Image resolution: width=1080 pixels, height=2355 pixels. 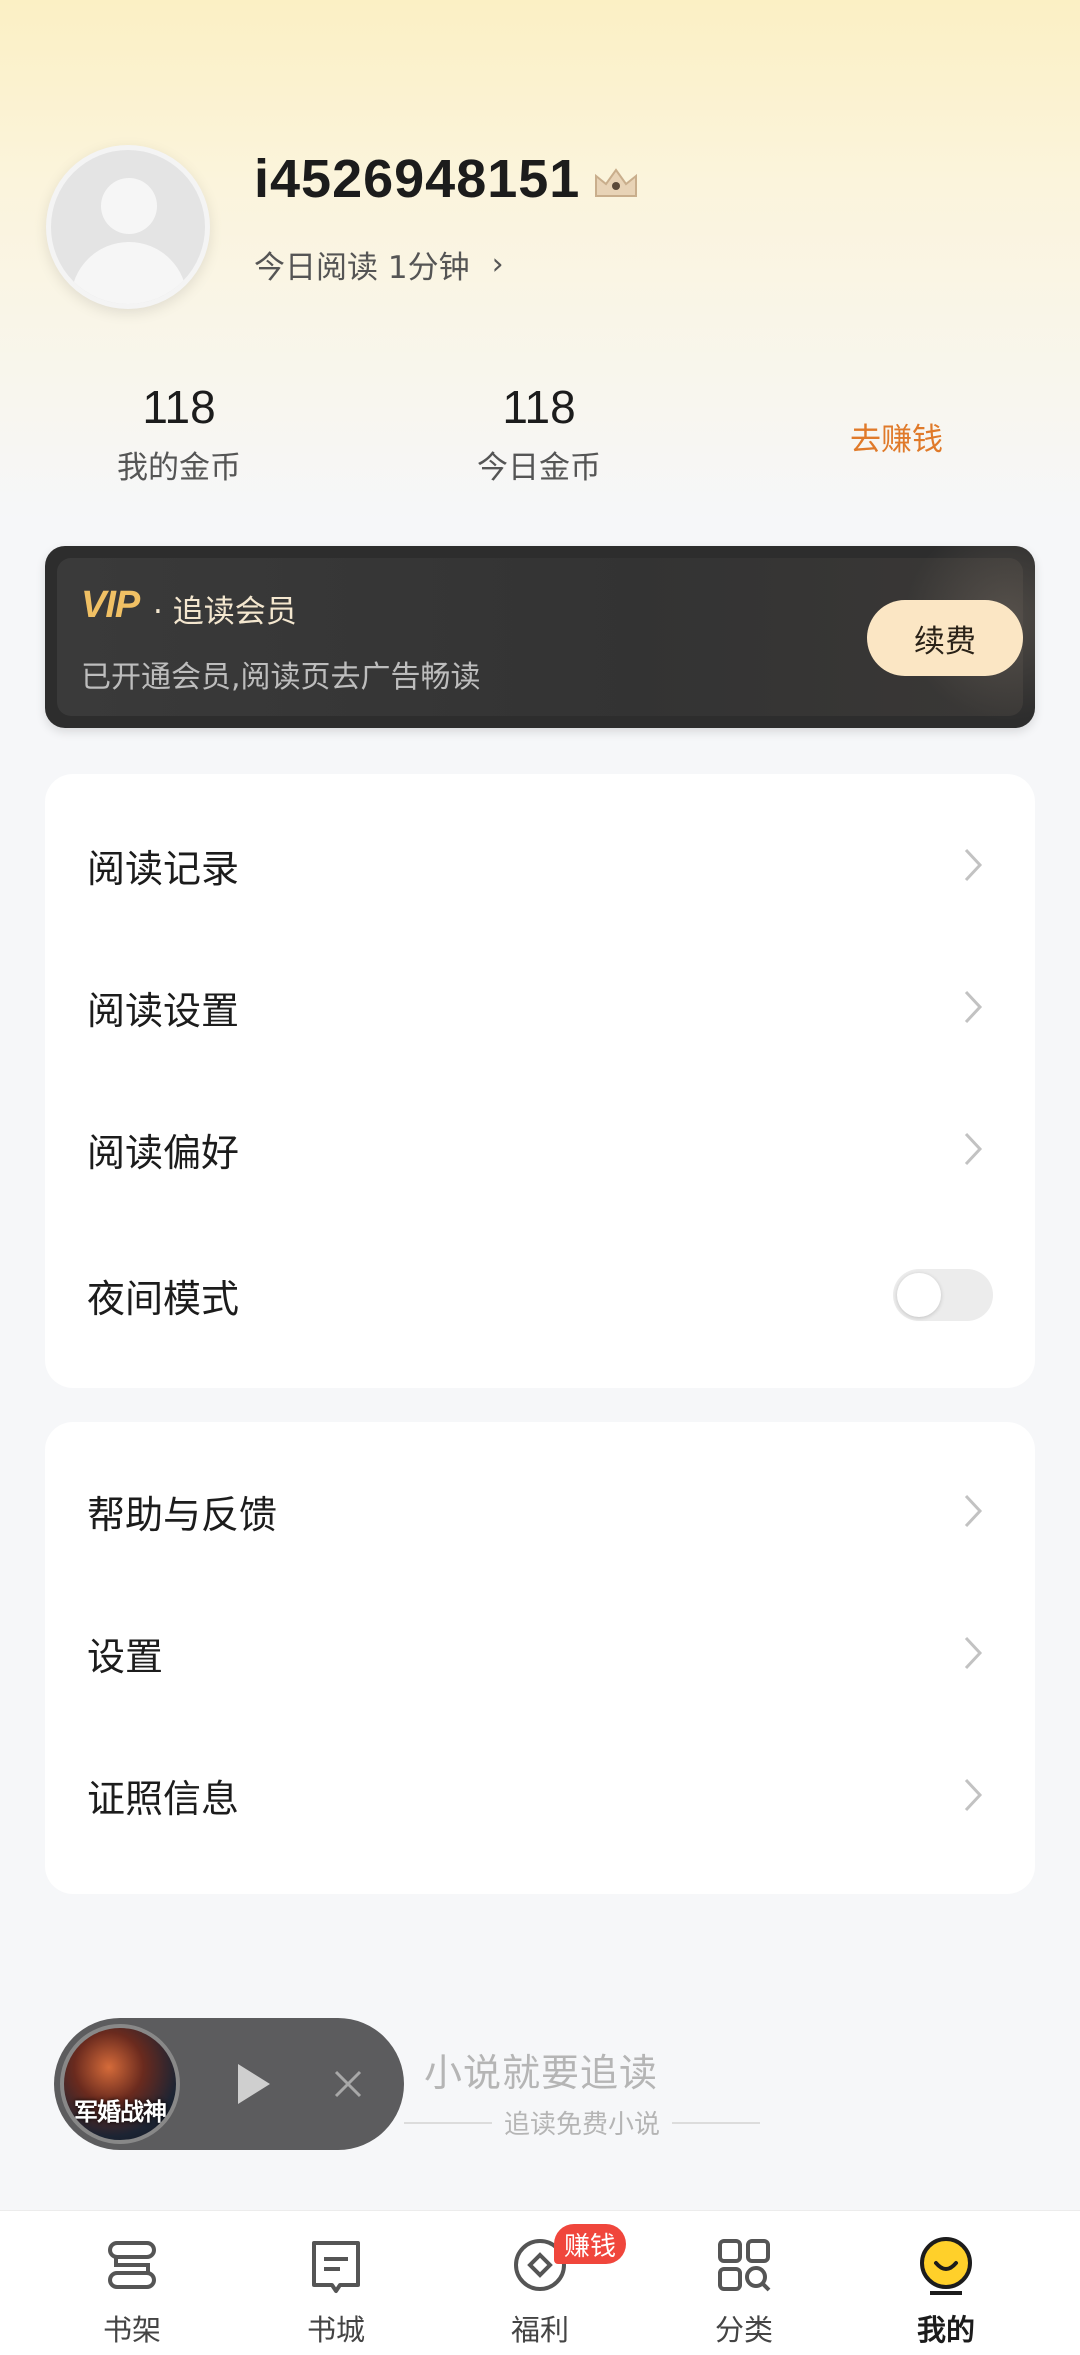 What do you see at coordinates (616, 182) in the screenshot?
I see `crown-icon` at bounding box center [616, 182].